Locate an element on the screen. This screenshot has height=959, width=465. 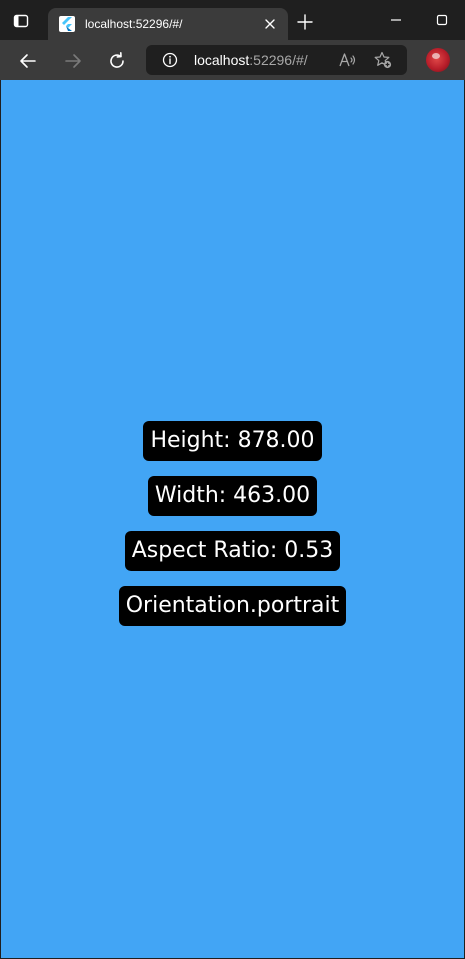
favorites-add-icon is located at coordinates (383, 60).